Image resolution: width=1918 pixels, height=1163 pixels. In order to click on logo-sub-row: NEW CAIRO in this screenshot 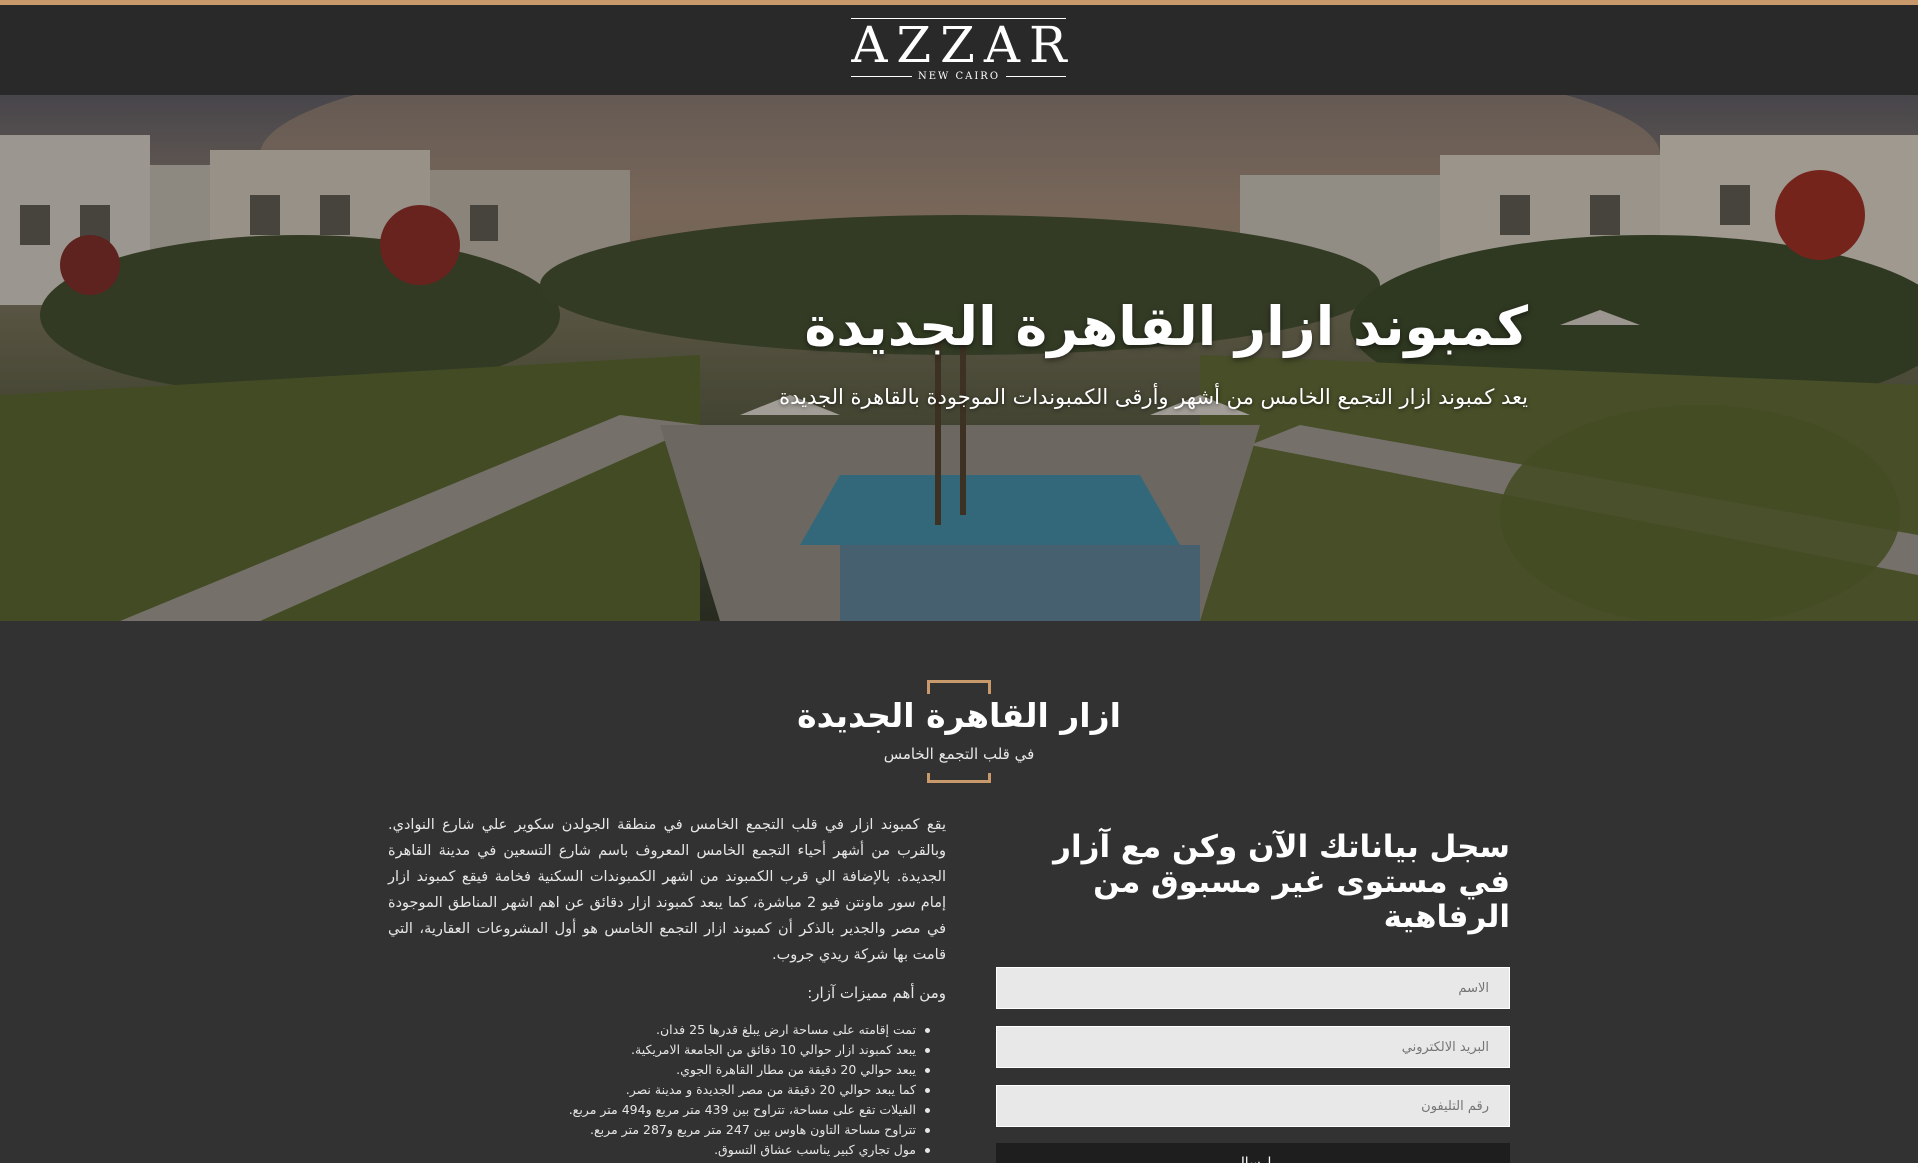, I will do `click(959, 76)`.